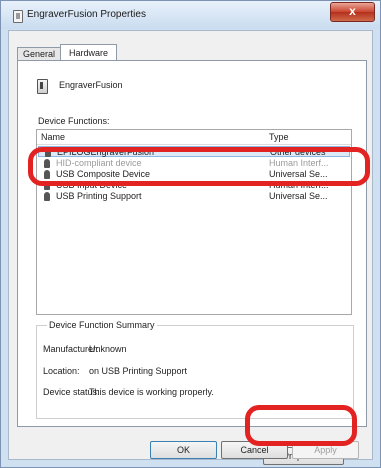  Describe the element at coordinates (199, 166) in the screenshot. I see `row-highlight-annotation` at that location.